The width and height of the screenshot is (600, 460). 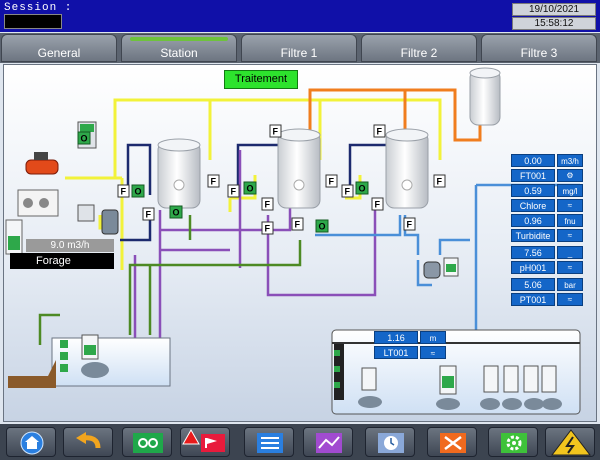 I want to click on valve-f-5: F, so click(x=267, y=204).